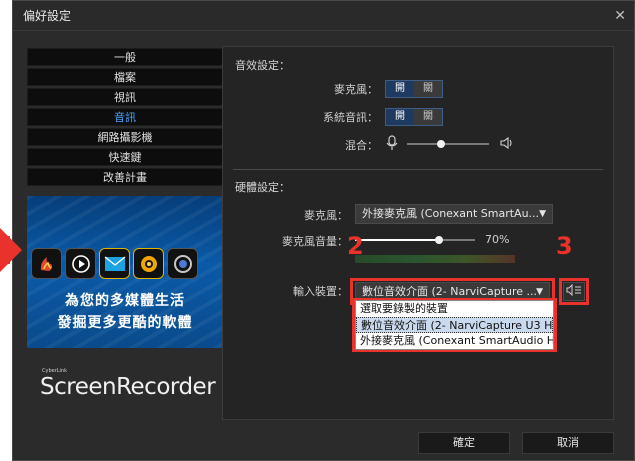 Image resolution: width=635 pixels, height=461 pixels. I want to click on mic-volume-value: 70%, so click(497, 239).